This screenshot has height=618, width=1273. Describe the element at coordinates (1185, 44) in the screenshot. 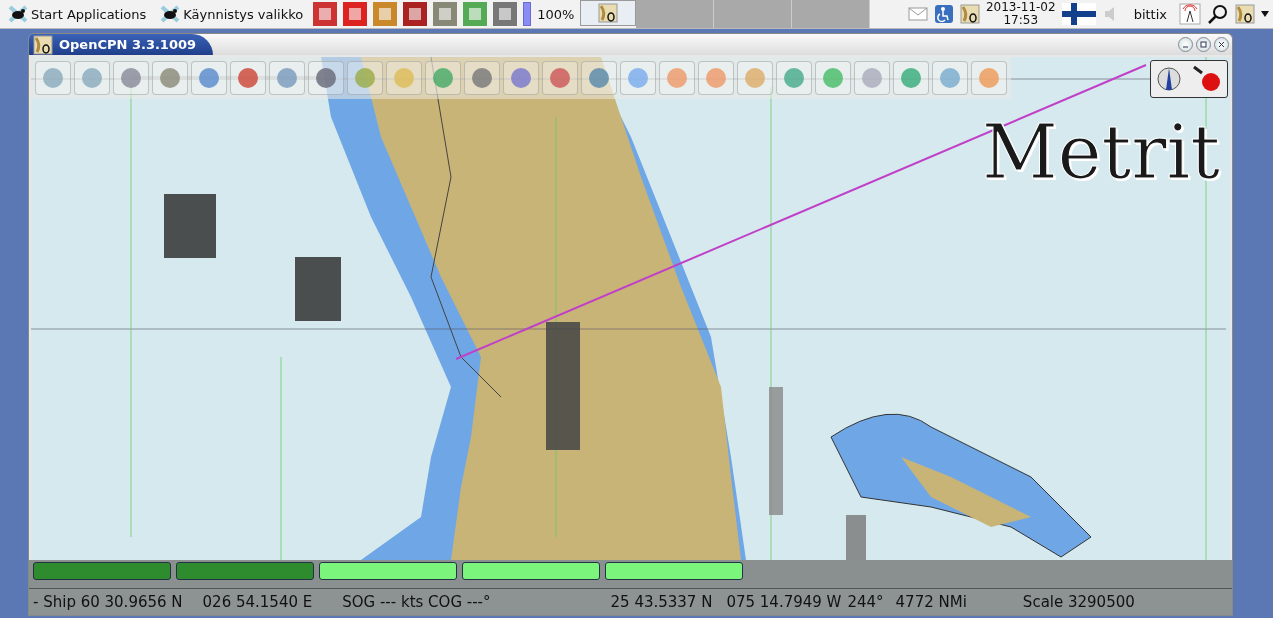

I see `minimize-button` at that location.